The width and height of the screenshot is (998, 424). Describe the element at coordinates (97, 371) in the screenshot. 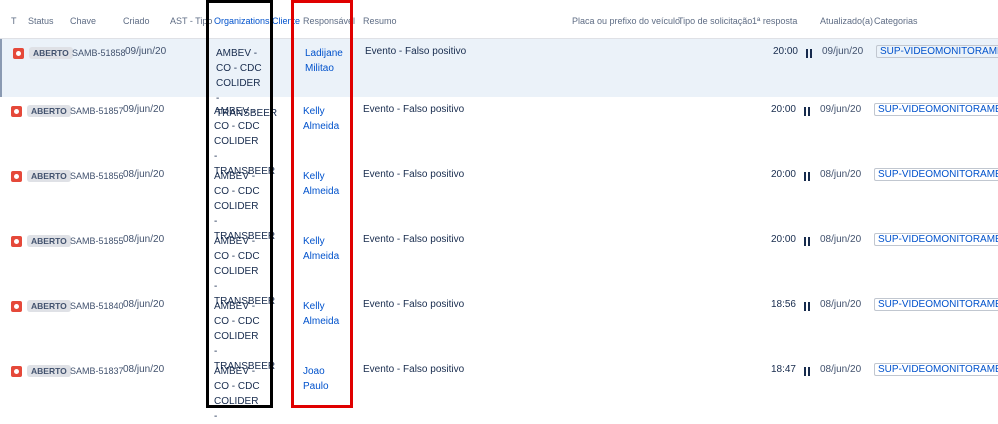

I see `issue-key-link: SAMB-51837` at that location.